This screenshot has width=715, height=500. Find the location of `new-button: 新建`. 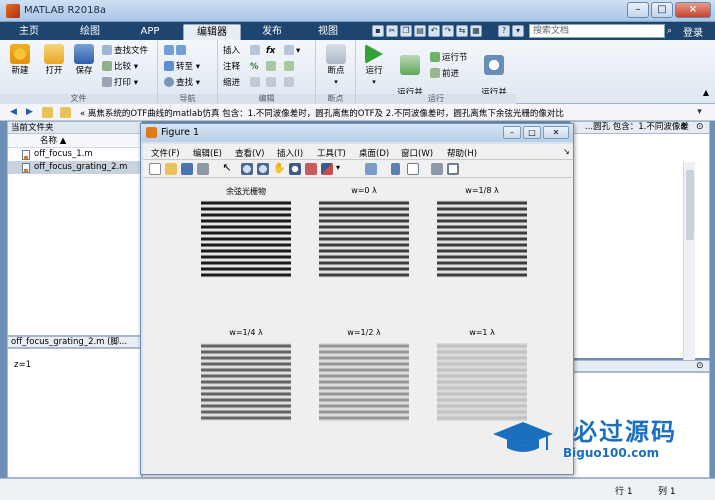

new-button: 新建 is located at coordinates (20, 60).